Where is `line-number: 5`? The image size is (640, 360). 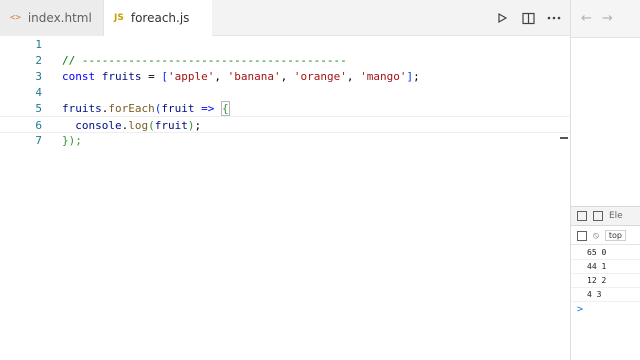
line-number: 5 is located at coordinates (38, 108).